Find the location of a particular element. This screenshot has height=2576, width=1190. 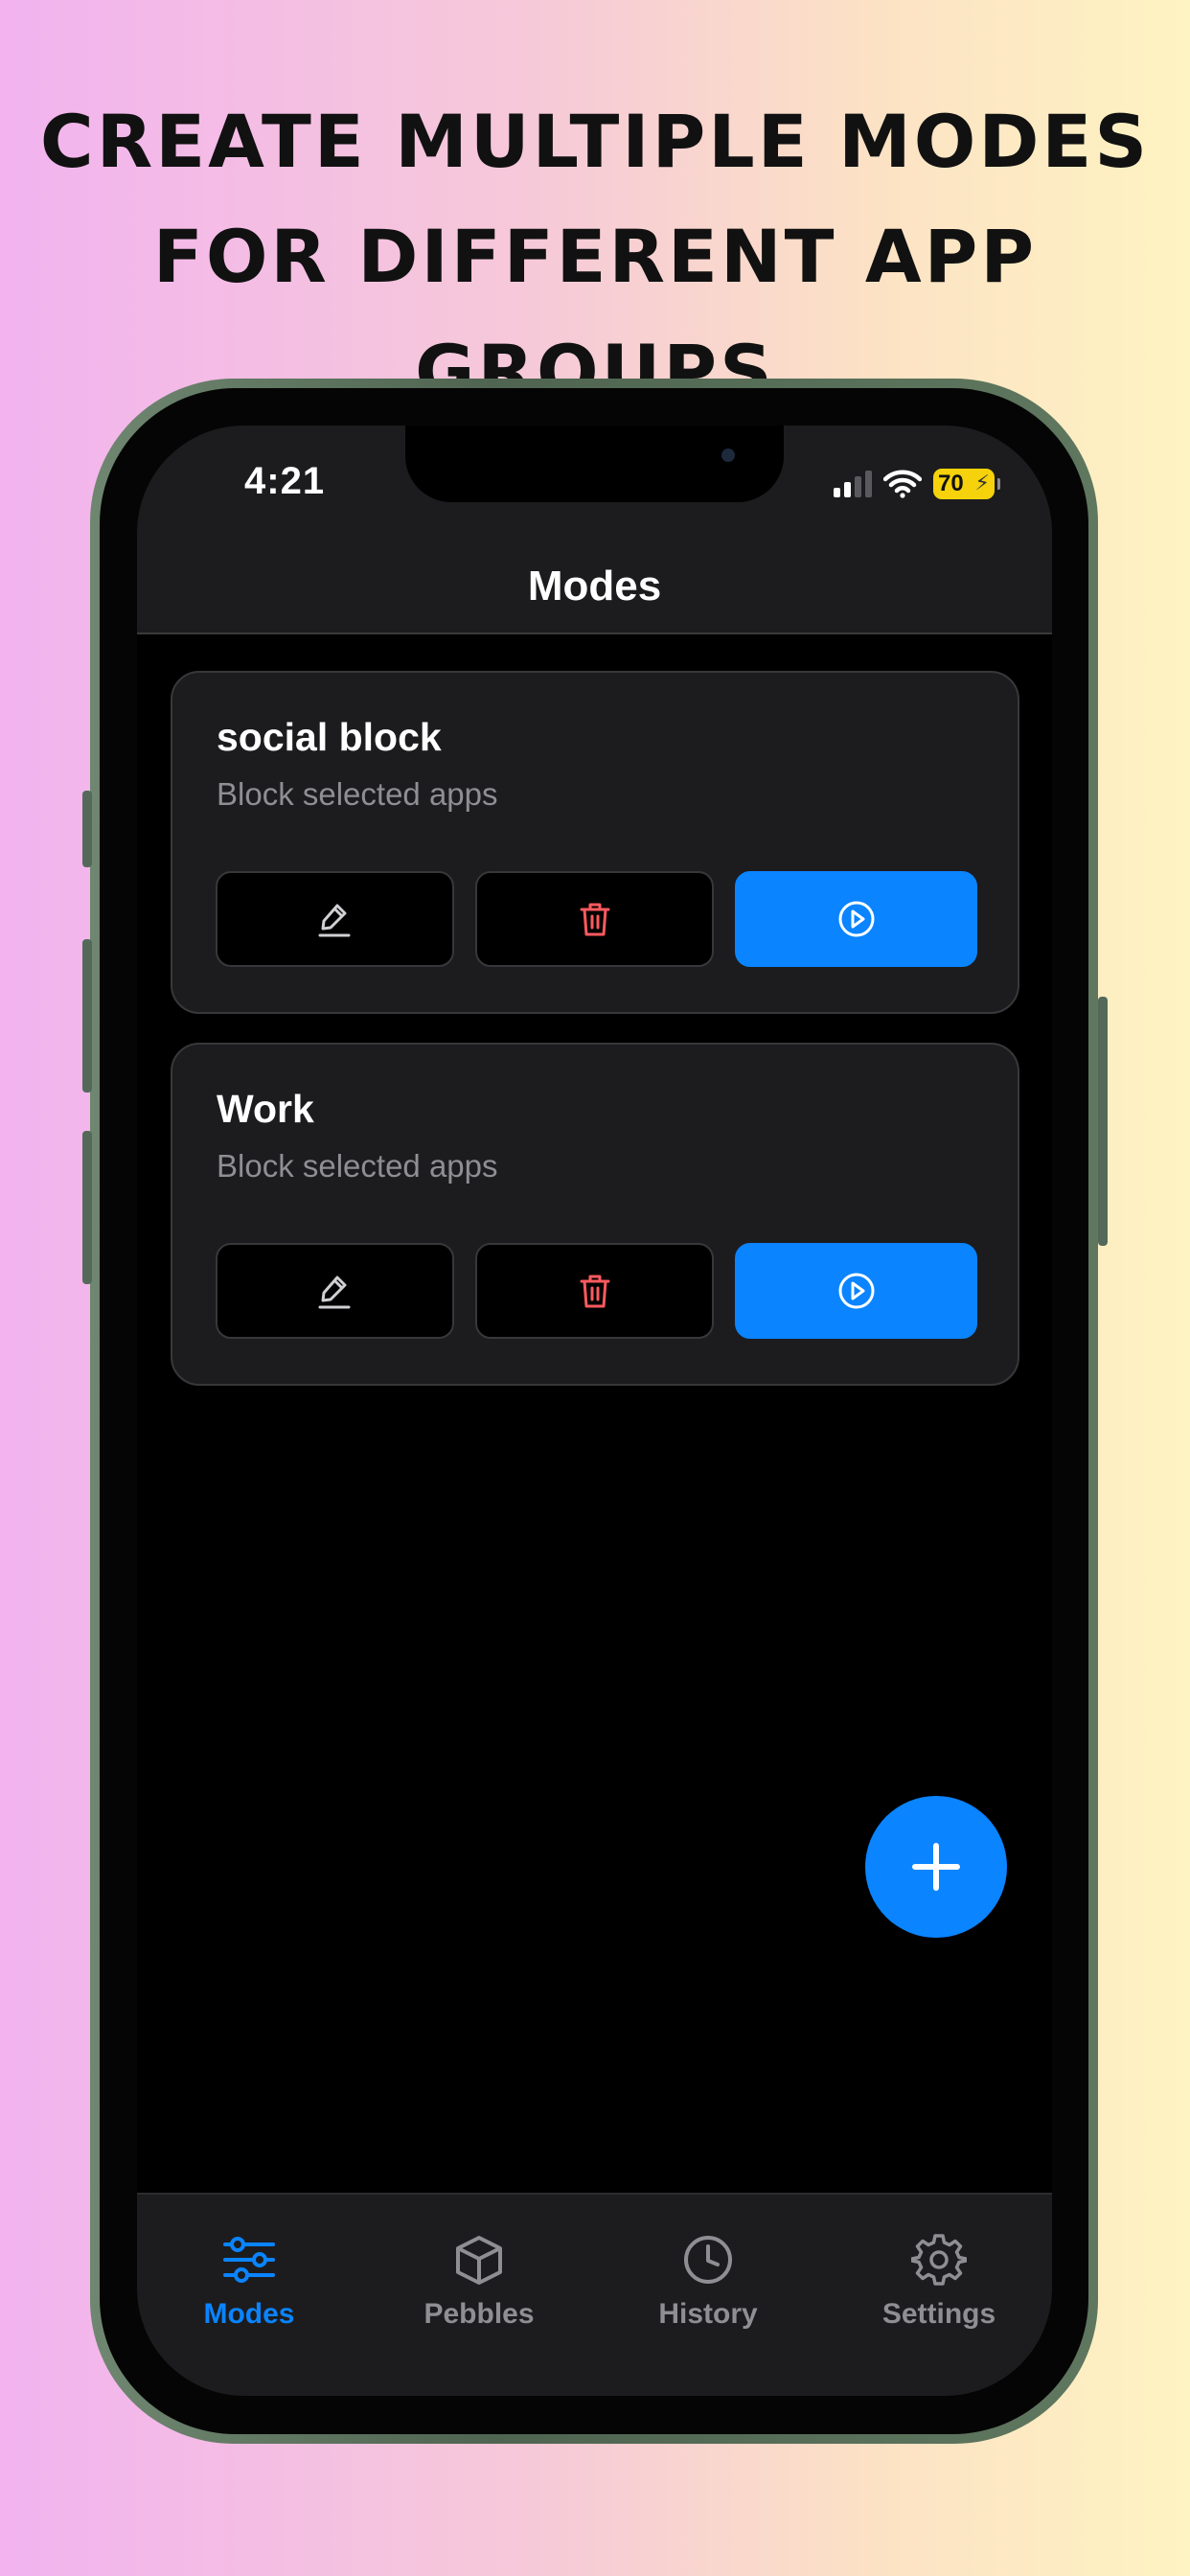

tab-label: Settings is located at coordinates (938, 2314).